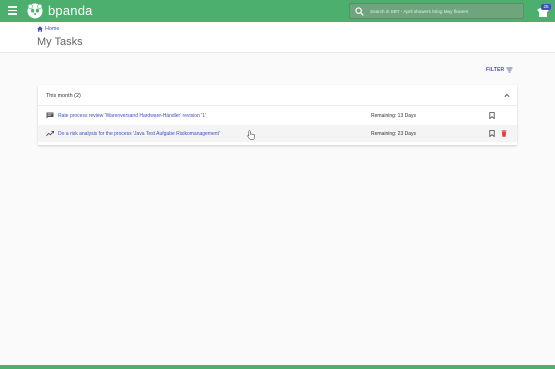  What do you see at coordinates (277, 95) in the screenshot?
I see `task-group-header: This month (2)` at bounding box center [277, 95].